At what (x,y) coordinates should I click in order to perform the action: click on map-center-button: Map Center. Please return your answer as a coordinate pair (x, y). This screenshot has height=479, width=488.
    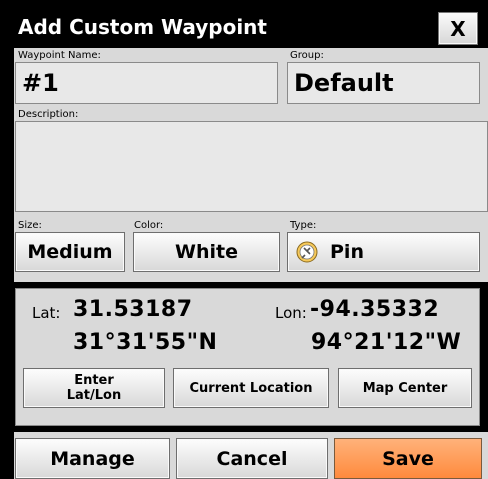
    Looking at the image, I should click on (405, 388).